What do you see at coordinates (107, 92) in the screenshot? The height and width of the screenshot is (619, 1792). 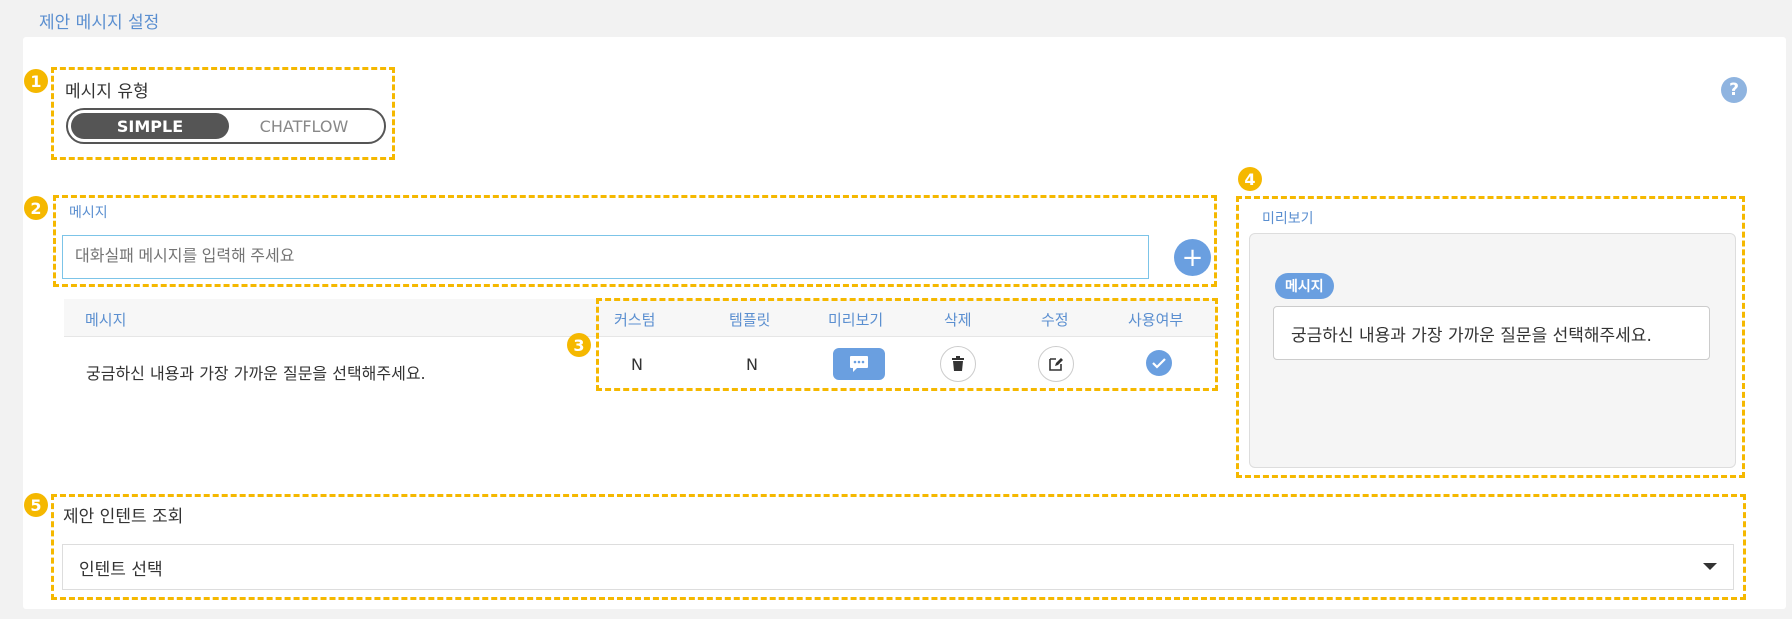 I see `message-type-label: 메시지 유형` at bounding box center [107, 92].